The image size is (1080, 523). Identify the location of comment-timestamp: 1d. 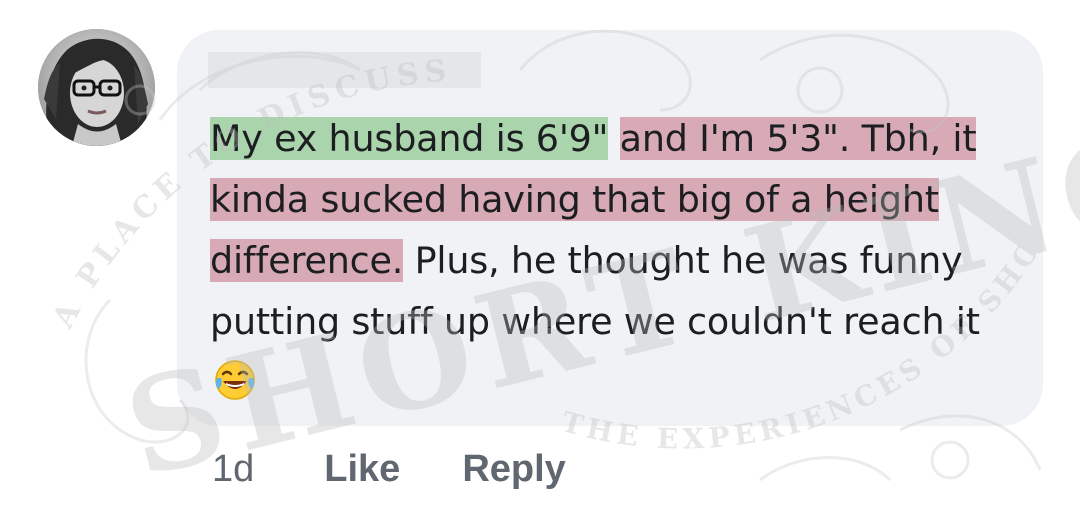
(233, 469).